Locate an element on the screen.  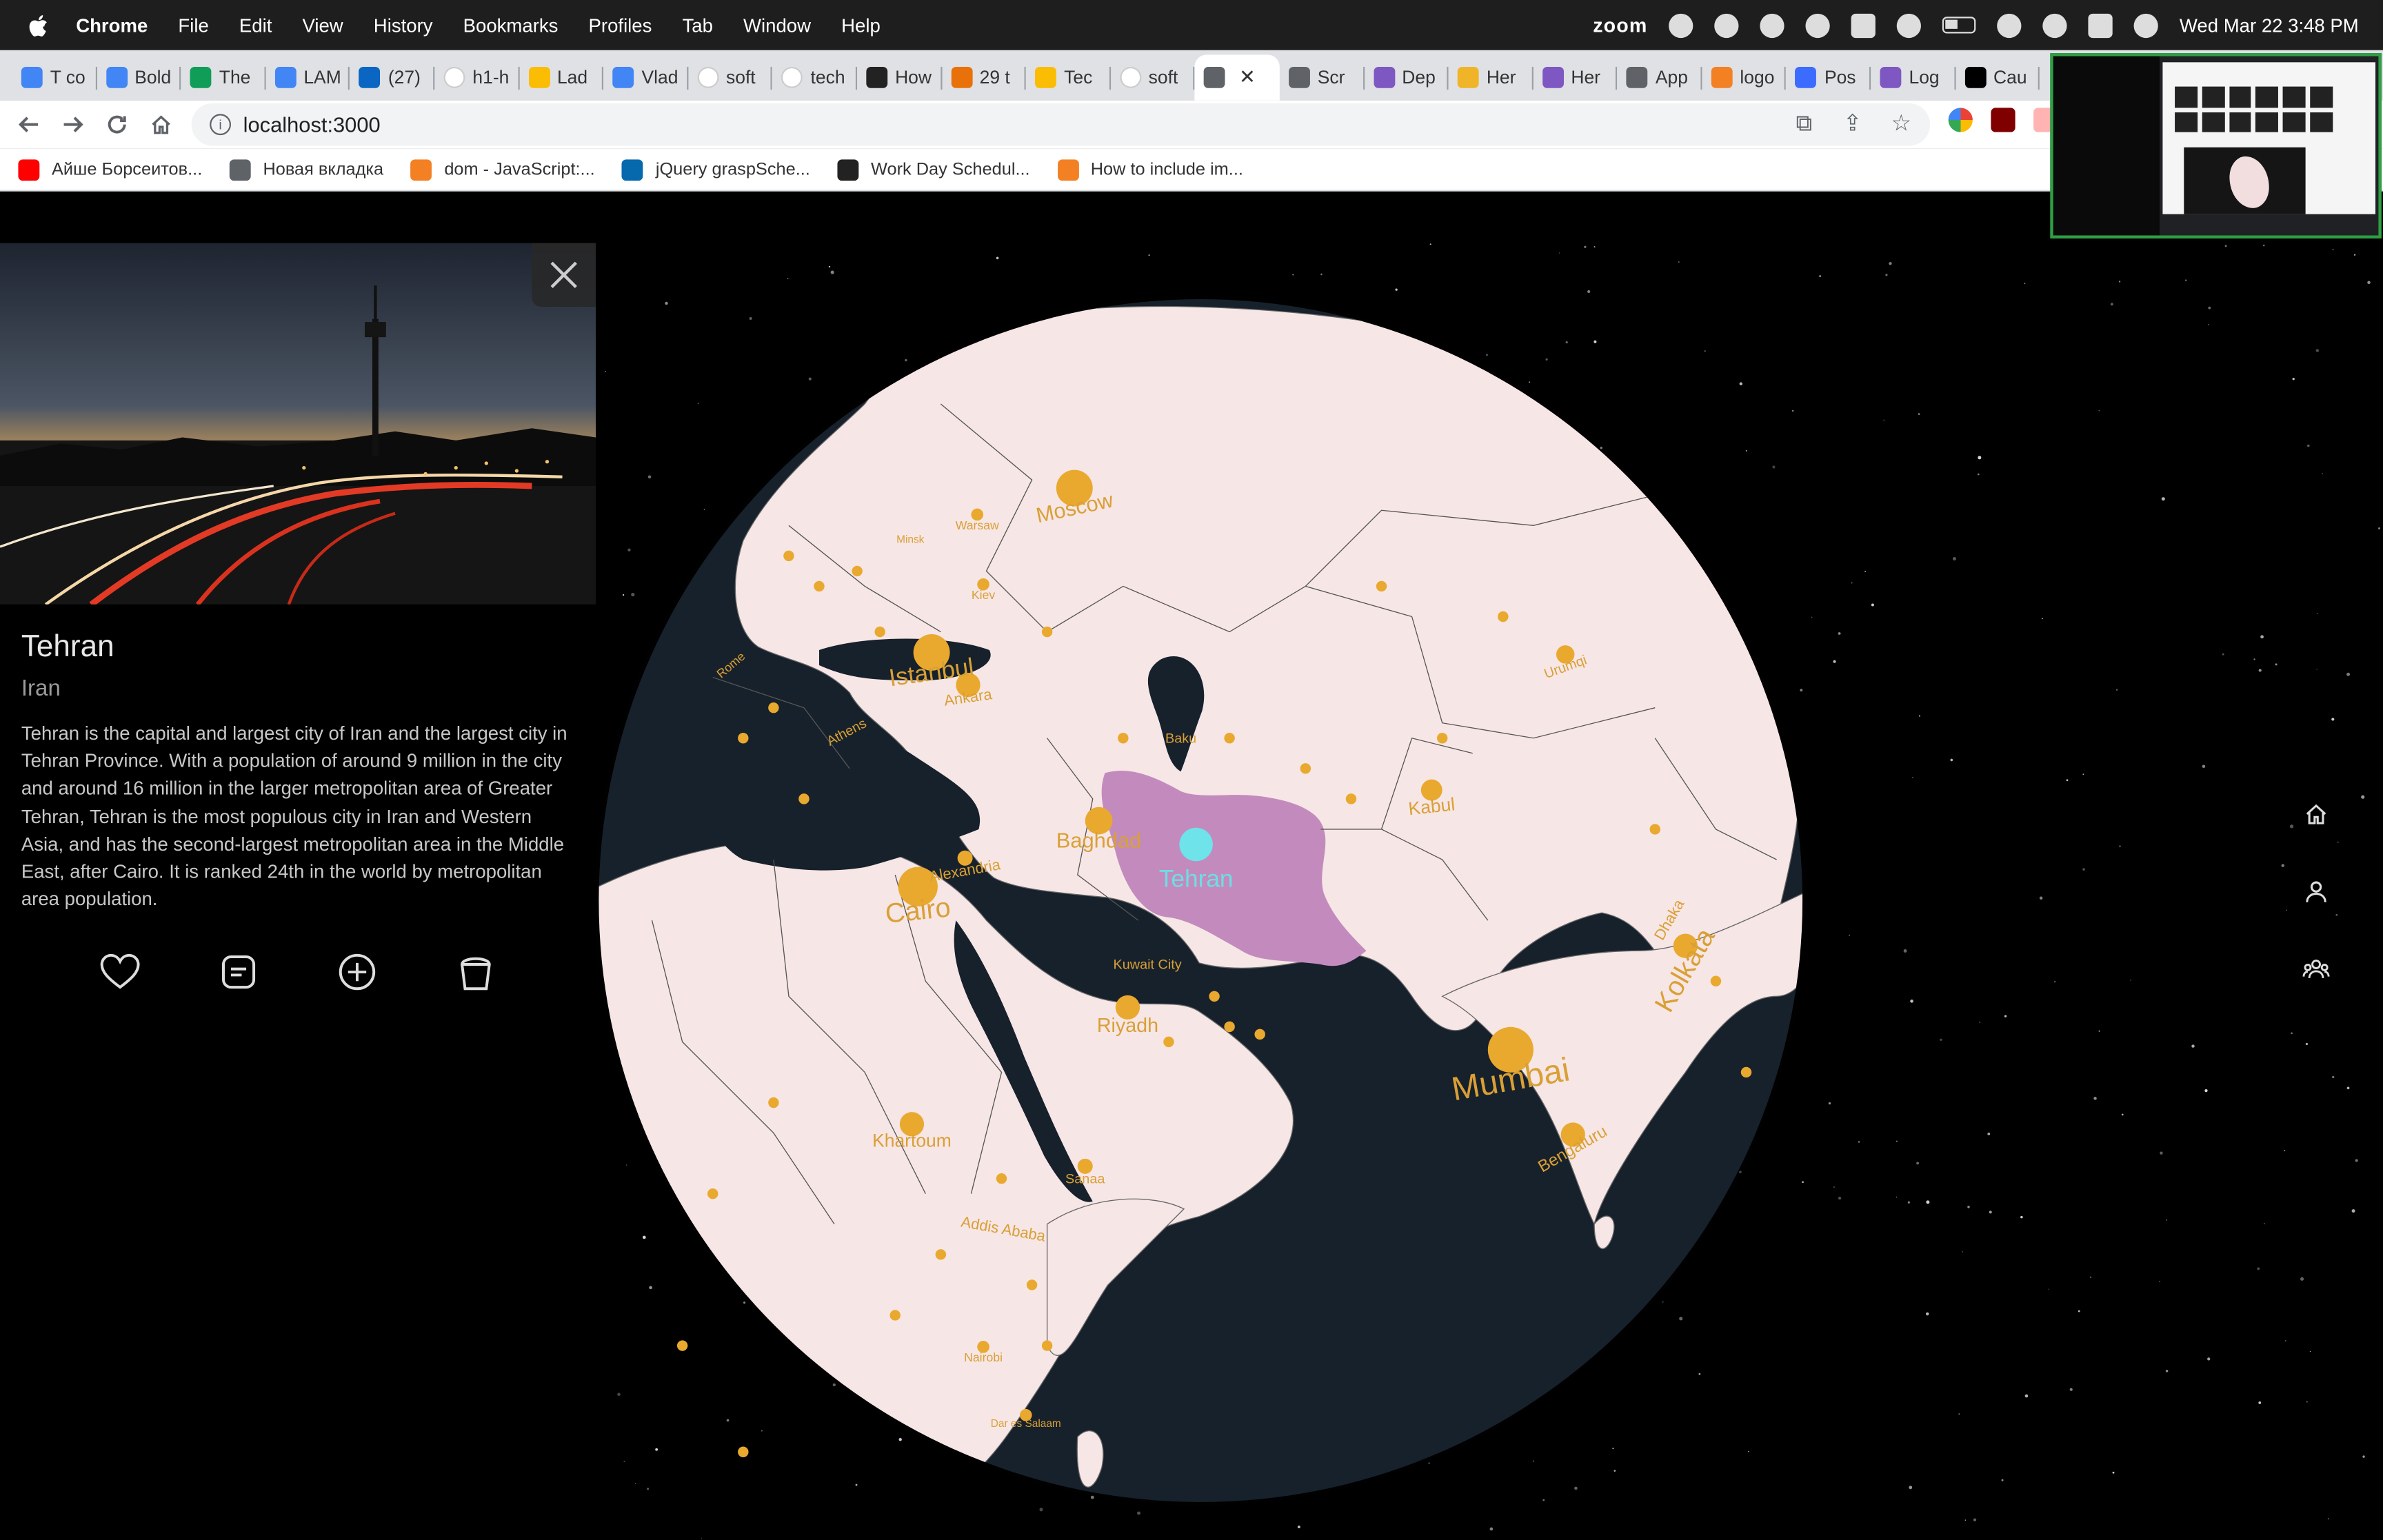
zoom-status: zoom is located at coordinates (1620, 26).